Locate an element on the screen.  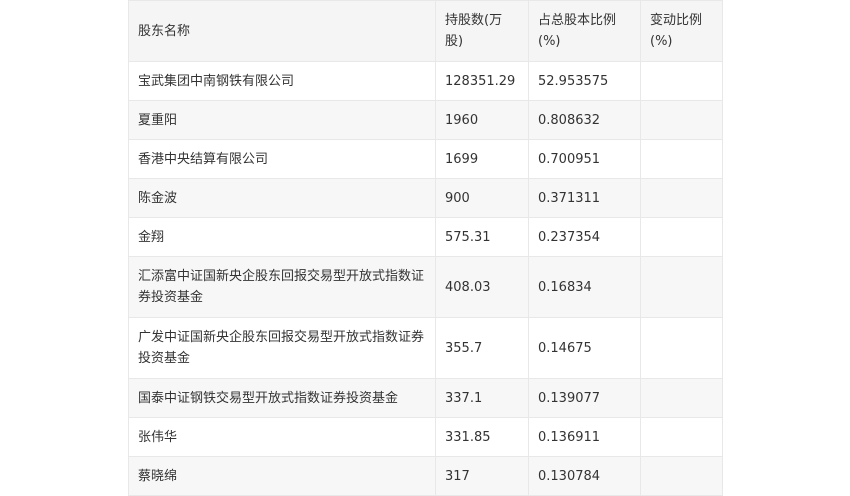
cell-name: 蔡晓绵 is located at coordinates (282, 476).